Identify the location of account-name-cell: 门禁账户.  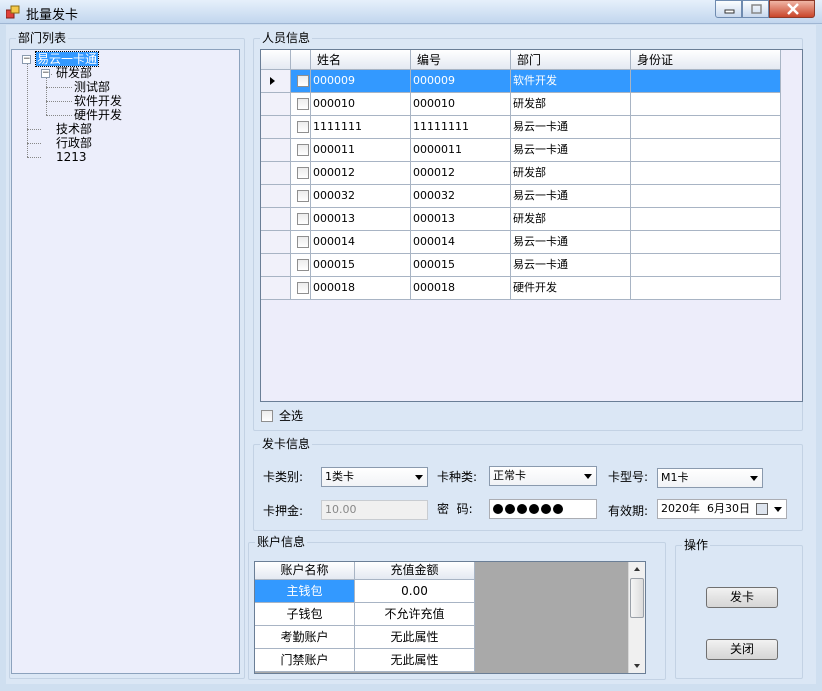
(305, 660).